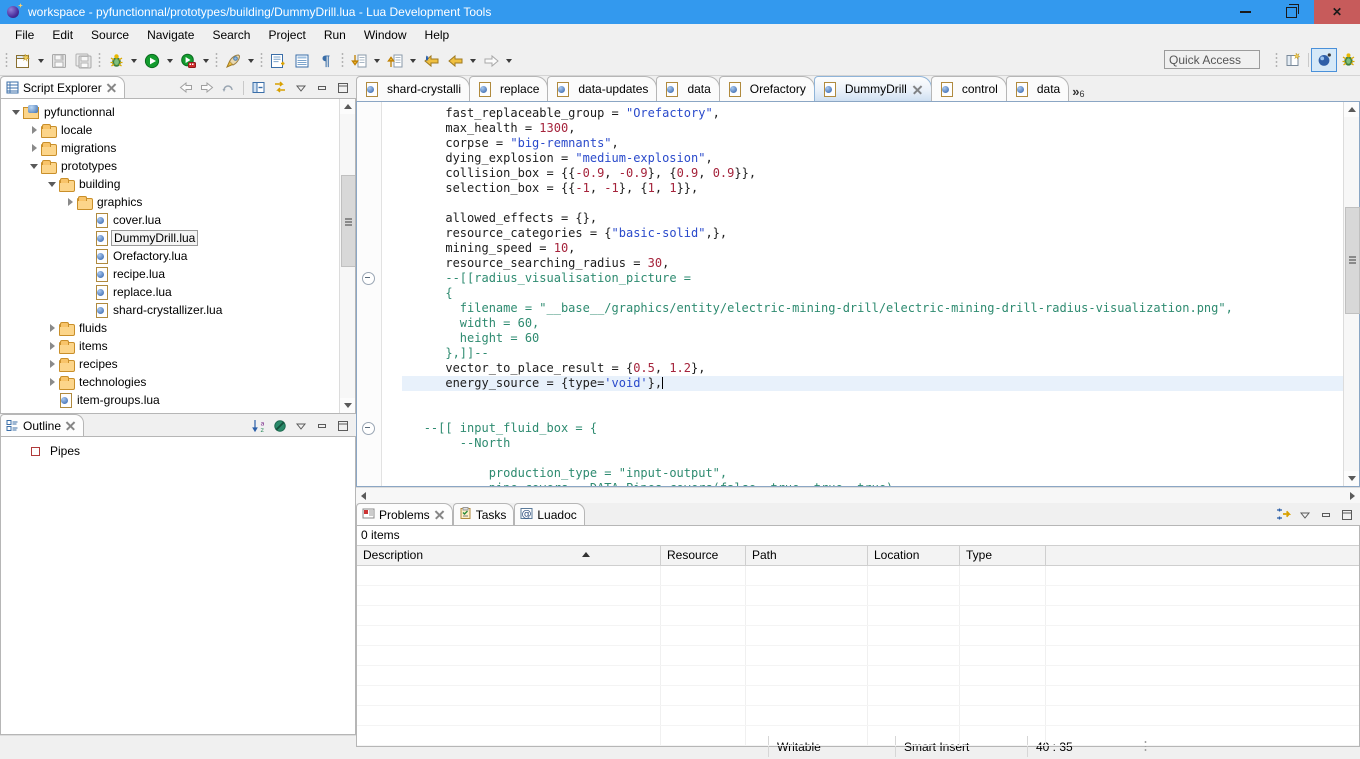 Image resolution: width=1360 pixels, height=759 pixels. I want to click on back-arrow-icon, so click(186, 88).